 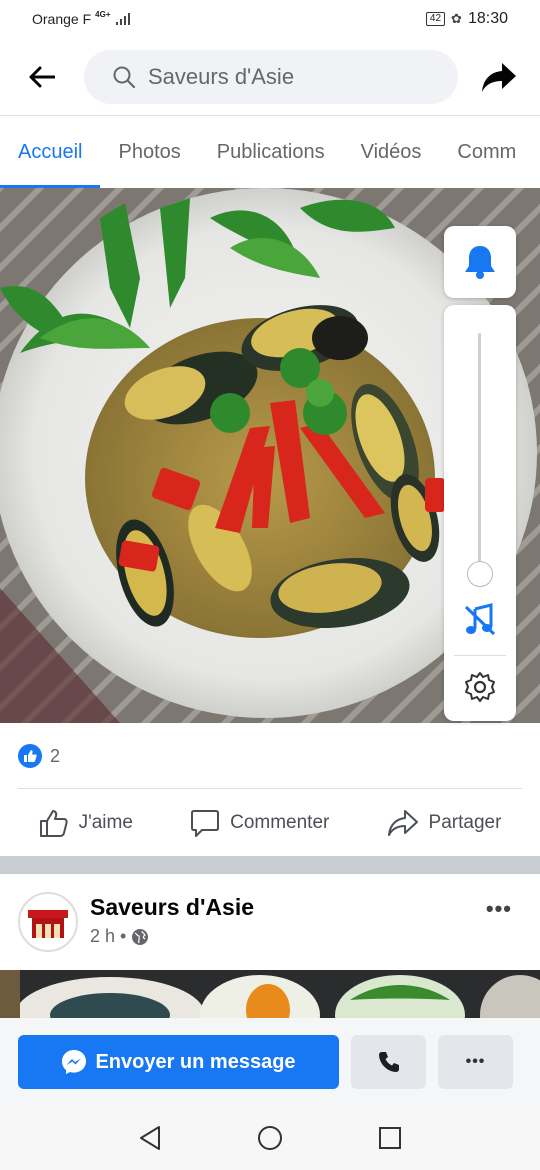 What do you see at coordinates (105, 822) in the screenshot?
I see `like-label: J'aime` at bounding box center [105, 822].